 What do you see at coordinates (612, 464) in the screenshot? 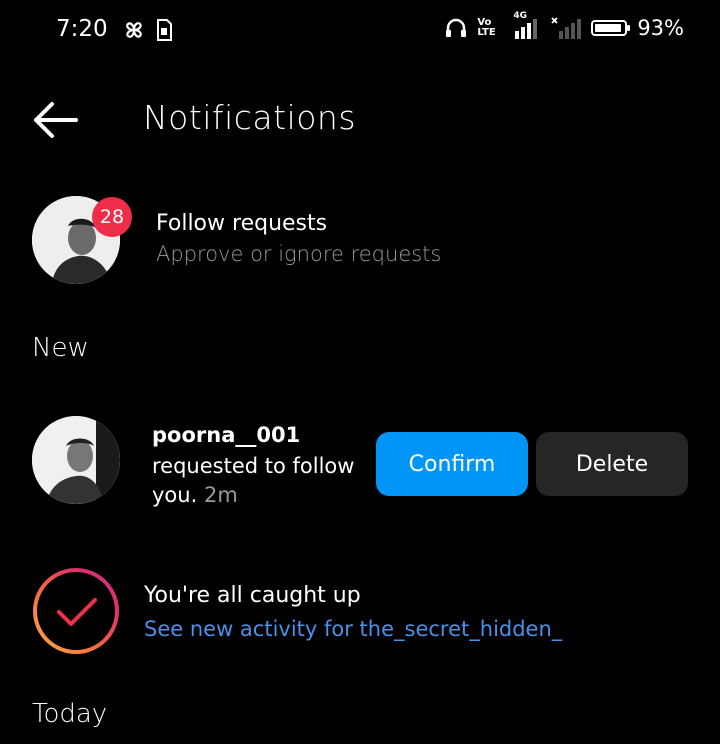
I see `delete-button: Delete` at bounding box center [612, 464].